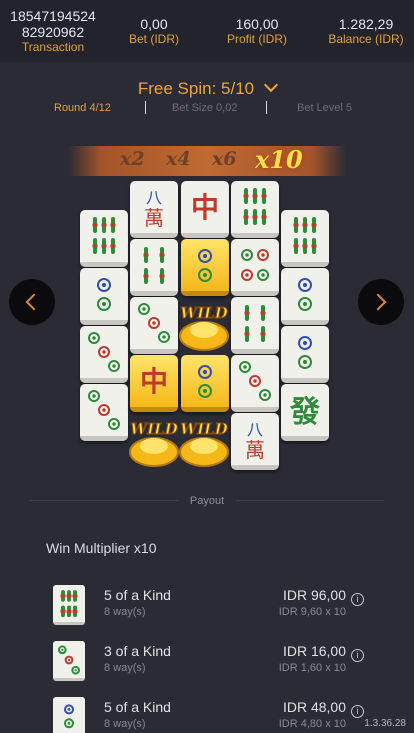 The image size is (414, 733). Describe the element at coordinates (101, 548) in the screenshot. I see `win-multiplier-label: Win Multiplier x10` at that location.